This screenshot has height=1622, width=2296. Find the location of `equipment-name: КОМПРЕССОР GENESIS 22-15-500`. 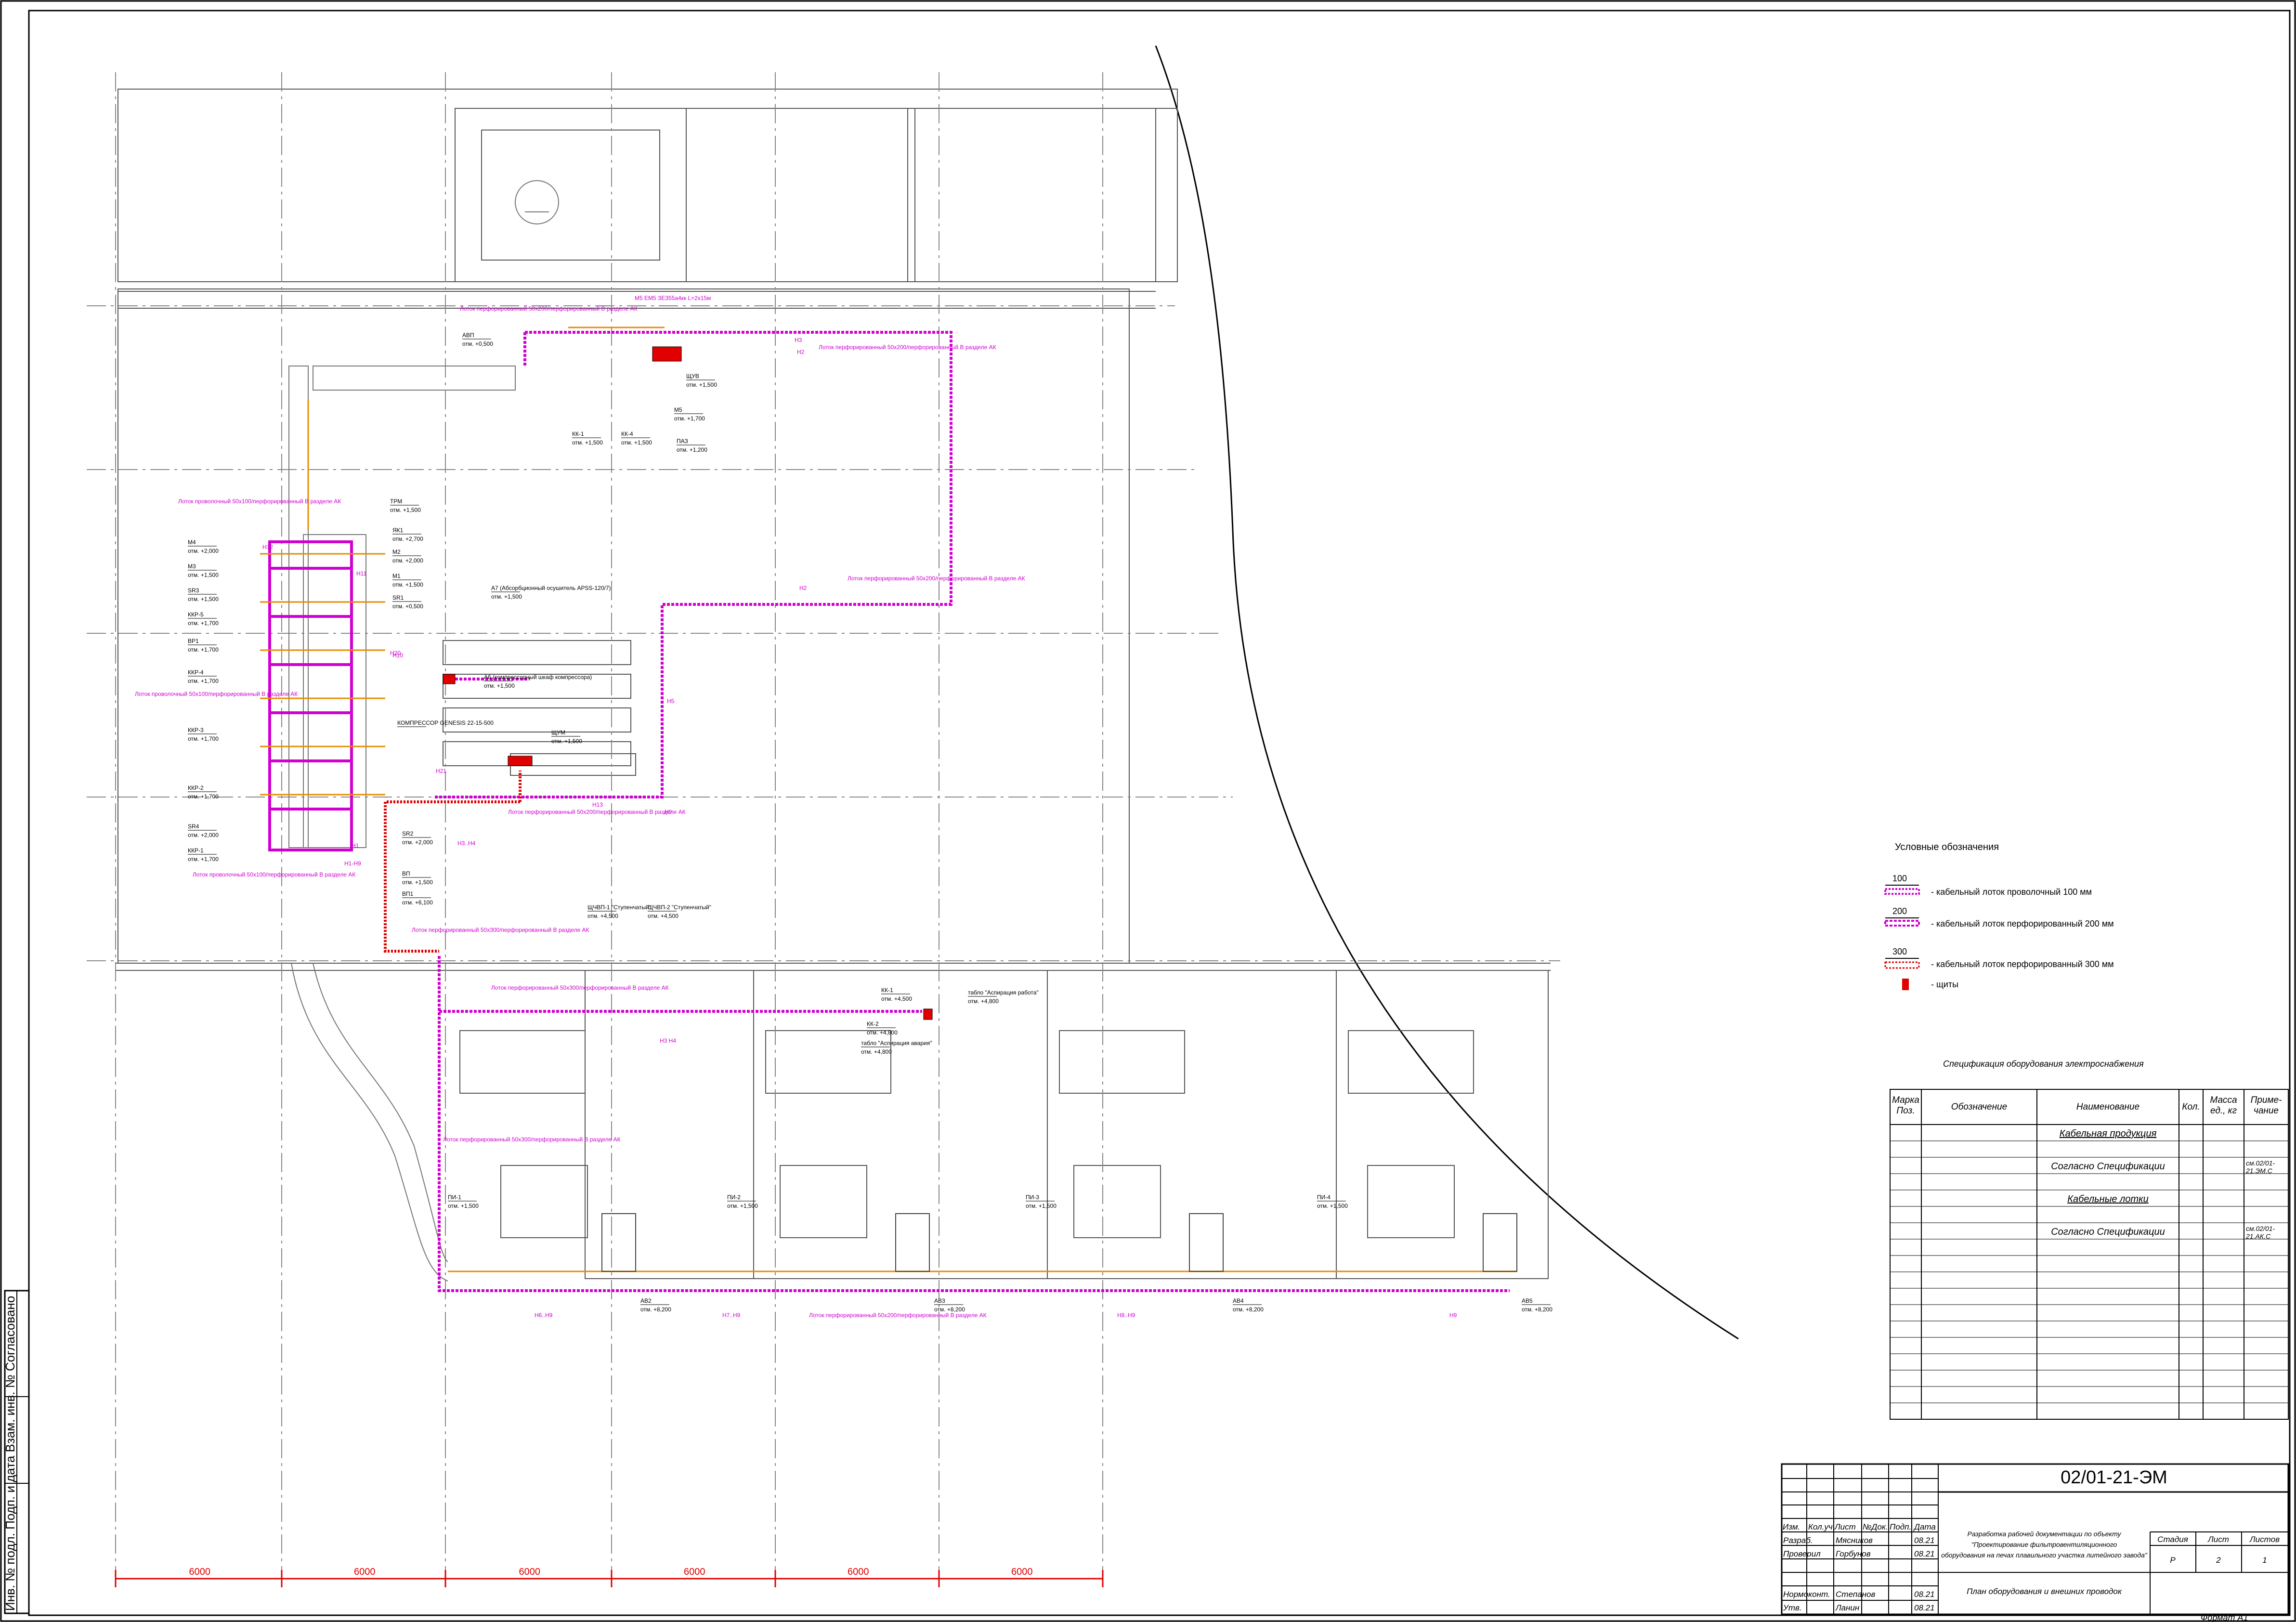

equipment-name: КОМПРЕССОР GENESIS 22-15-500 is located at coordinates (445, 722).